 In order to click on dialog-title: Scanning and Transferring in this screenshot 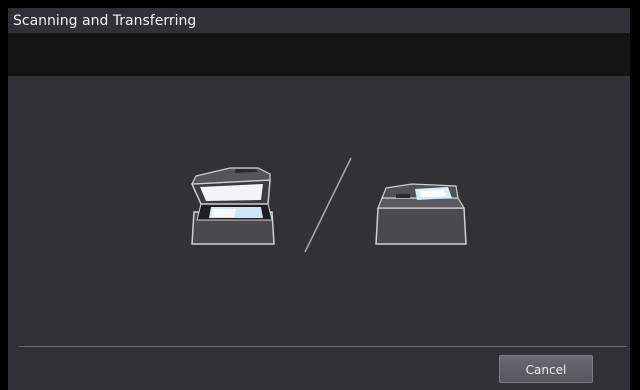, I will do `click(105, 21)`.